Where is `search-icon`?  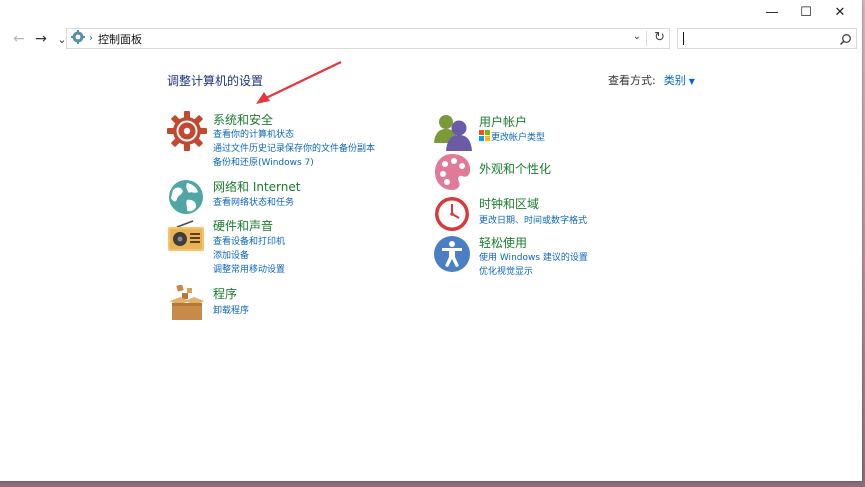 search-icon is located at coordinates (845, 40).